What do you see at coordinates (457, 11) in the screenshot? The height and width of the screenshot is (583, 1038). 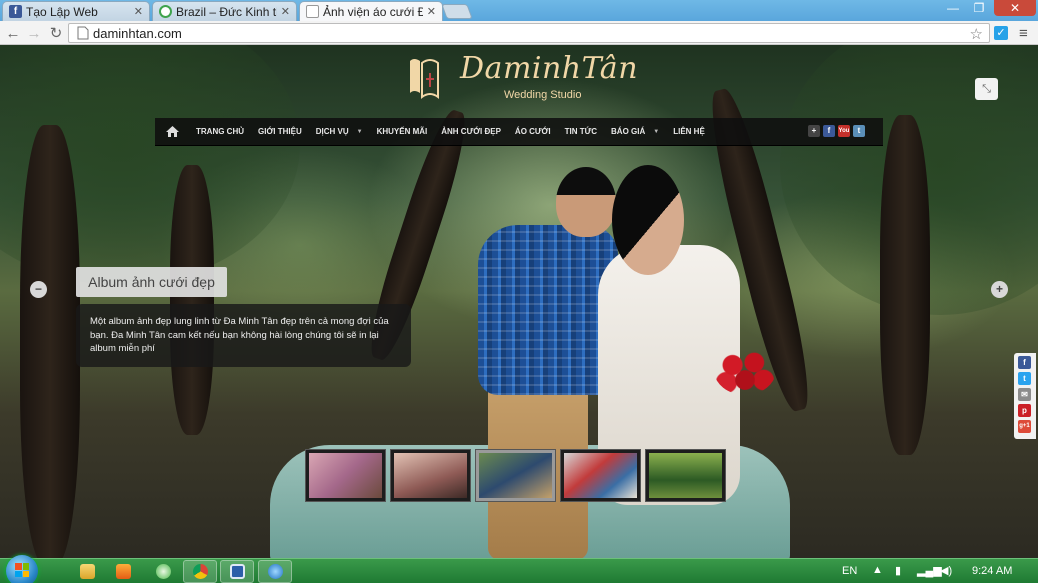 I see `new-tab-button` at bounding box center [457, 11].